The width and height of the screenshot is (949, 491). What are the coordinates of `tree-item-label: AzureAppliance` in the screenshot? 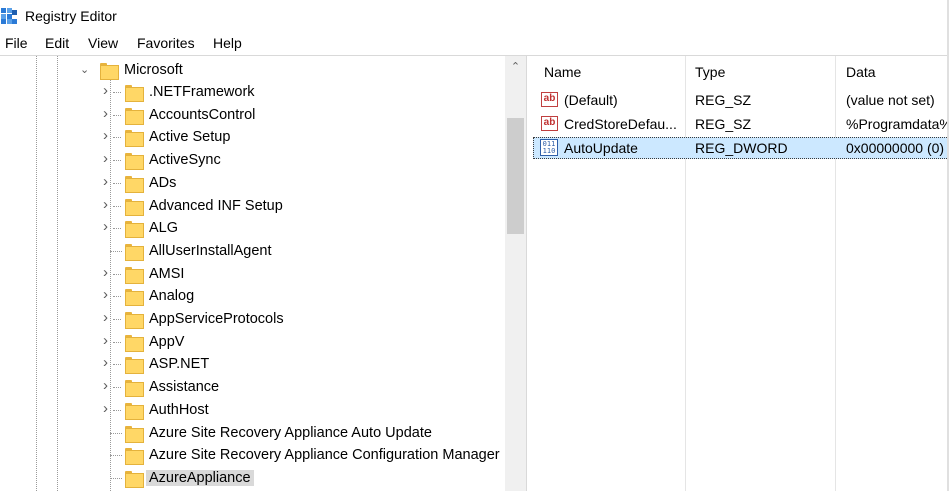 It's located at (200, 477).